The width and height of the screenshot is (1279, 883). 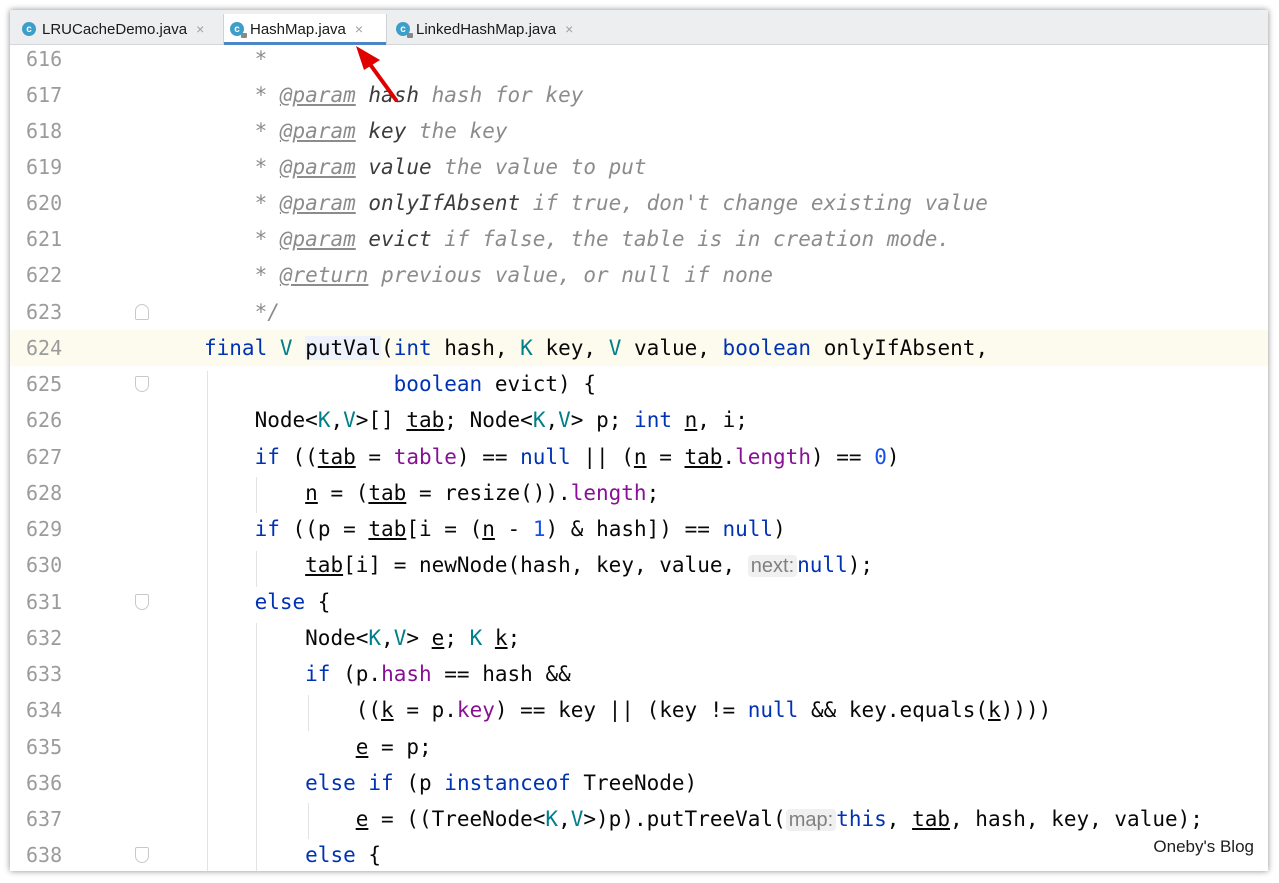 What do you see at coordinates (639, 747) in the screenshot?
I see `code-line: 635 e = p;` at bounding box center [639, 747].